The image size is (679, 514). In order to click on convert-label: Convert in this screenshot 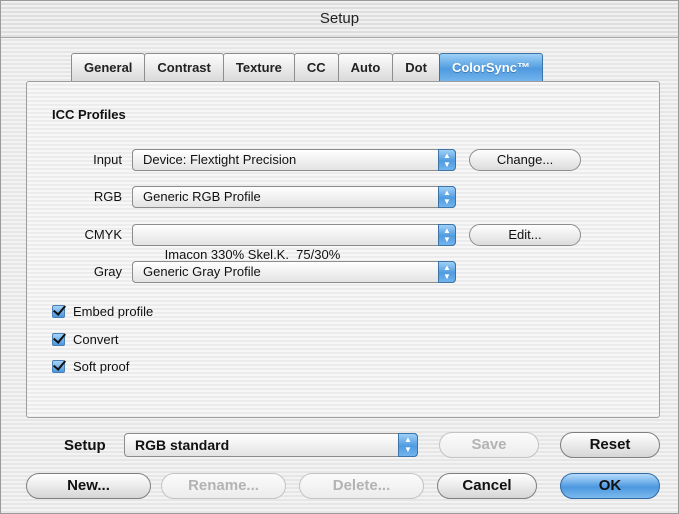, I will do `click(96, 339)`.